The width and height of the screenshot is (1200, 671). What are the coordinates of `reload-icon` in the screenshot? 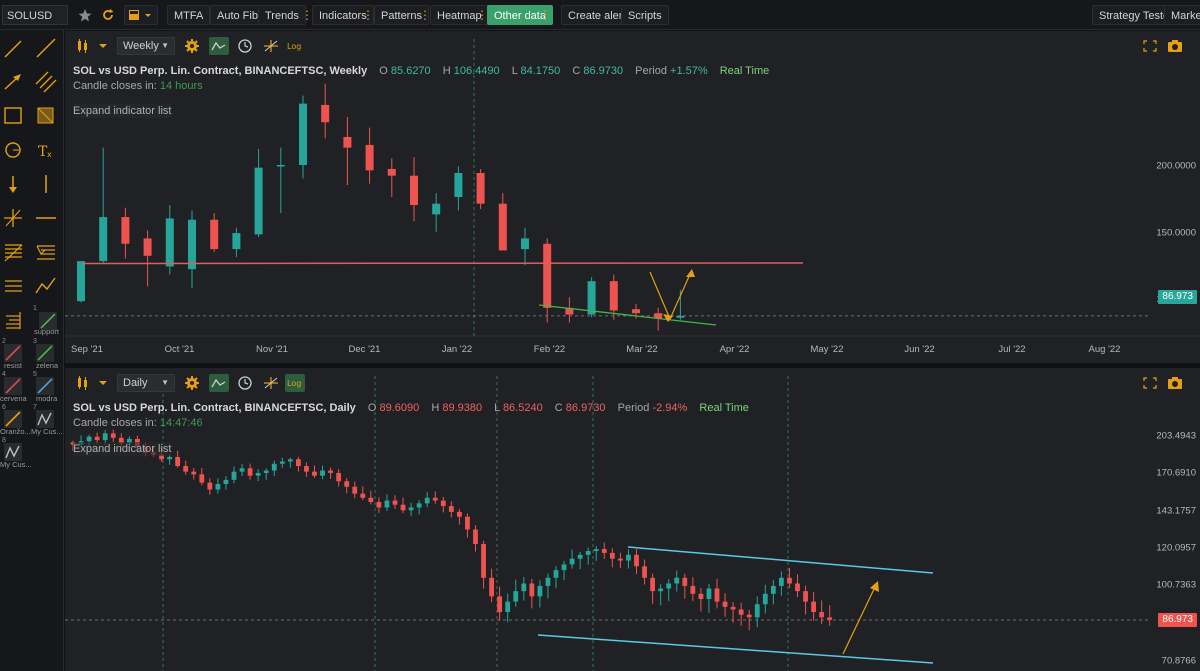 It's located at (108, 15).